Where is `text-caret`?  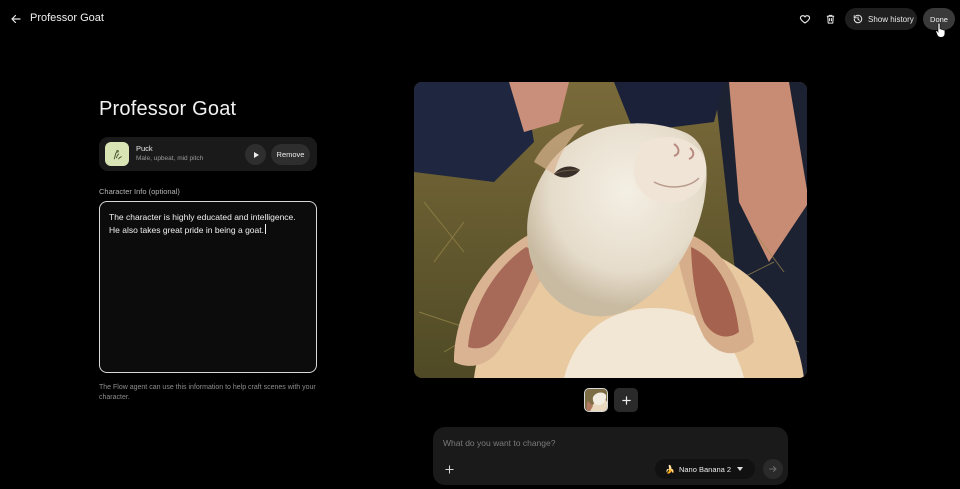 text-caret is located at coordinates (265, 229).